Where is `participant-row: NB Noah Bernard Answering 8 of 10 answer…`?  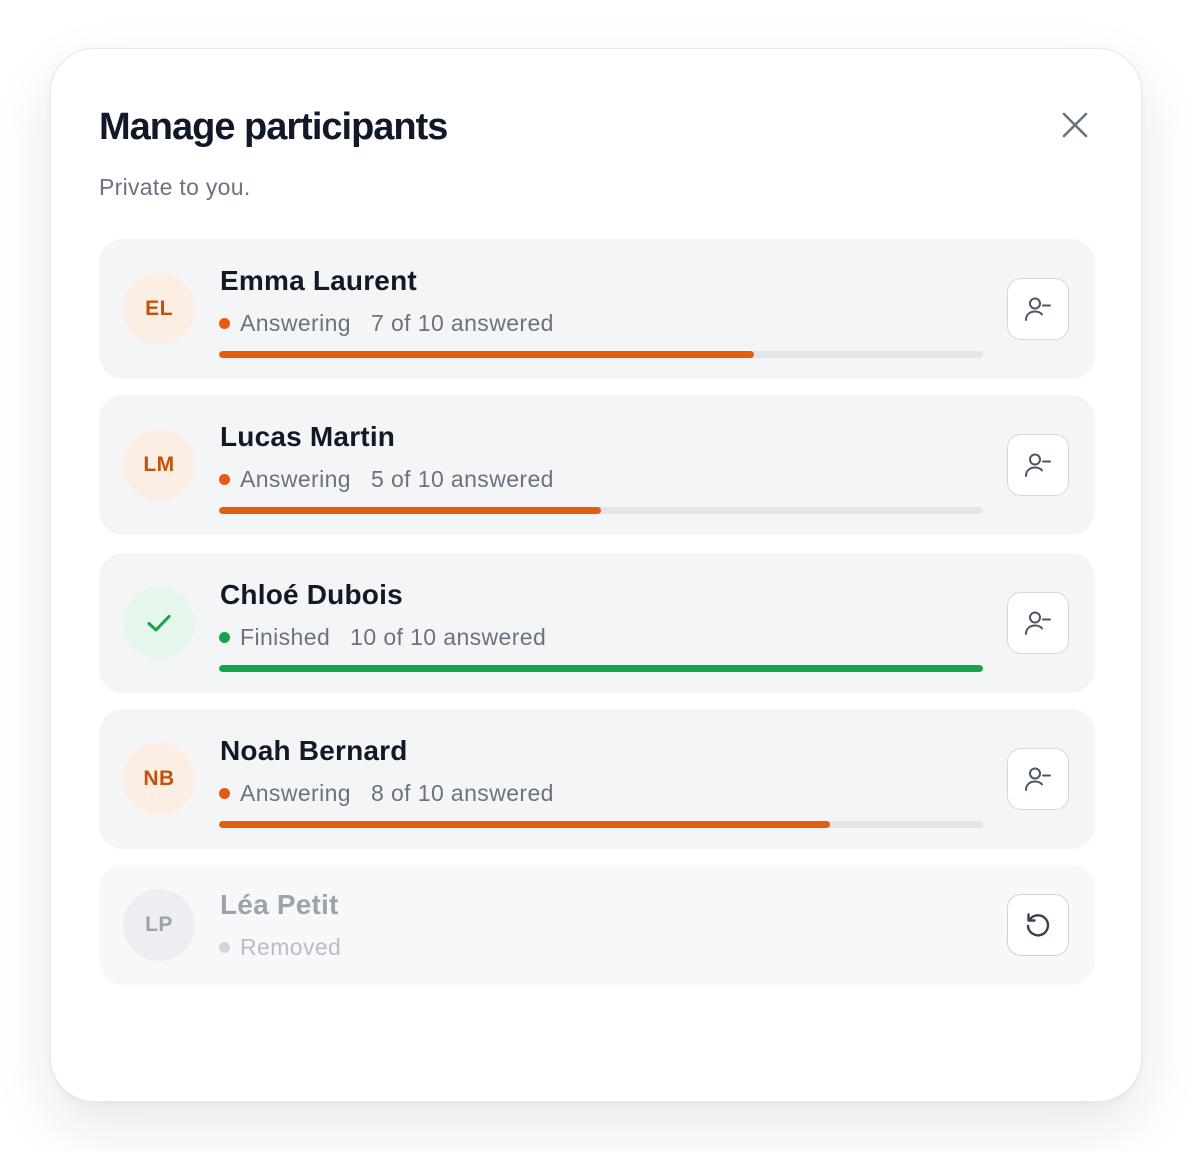
participant-row: NB Noah Bernard Answering 8 of 10 answer… is located at coordinates (597, 779).